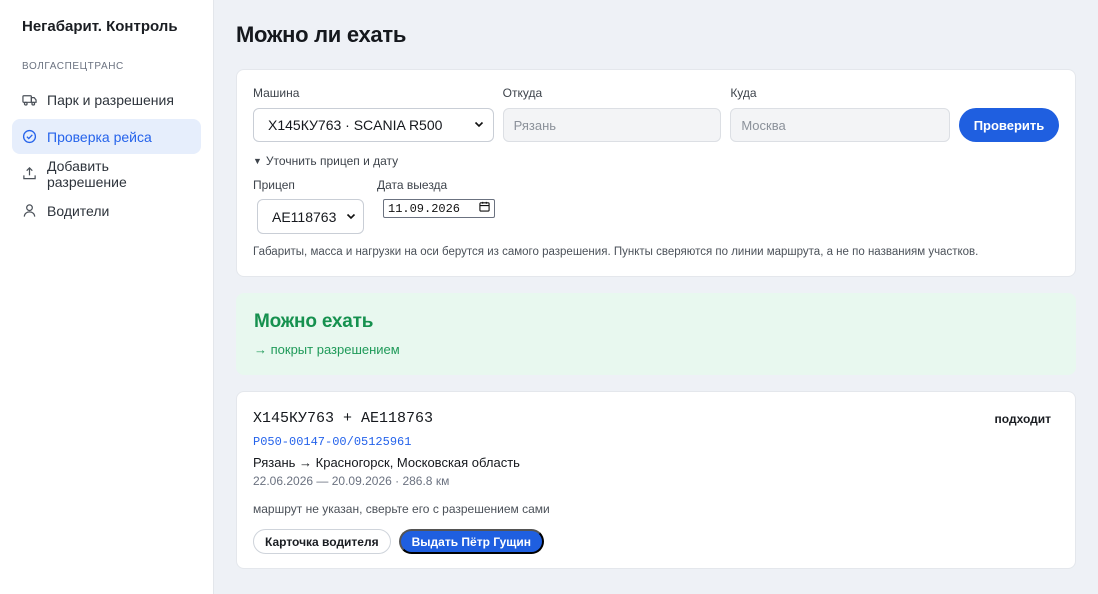 Image resolution: width=1098 pixels, height=594 pixels. I want to click on vehicle-select: Х145КУ763 · SCANIA R500, so click(373, 125).